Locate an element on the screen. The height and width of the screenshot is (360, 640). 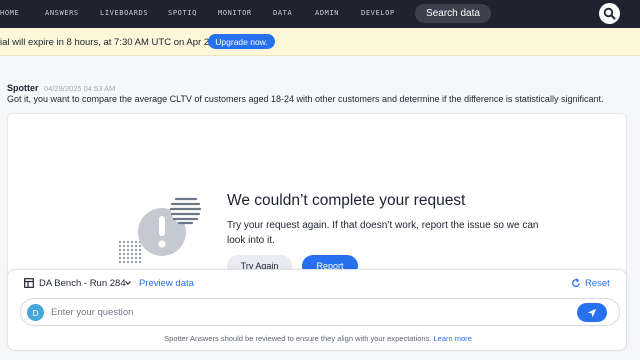
preview-data-link: Preview data is located at coordinates (166, 283).